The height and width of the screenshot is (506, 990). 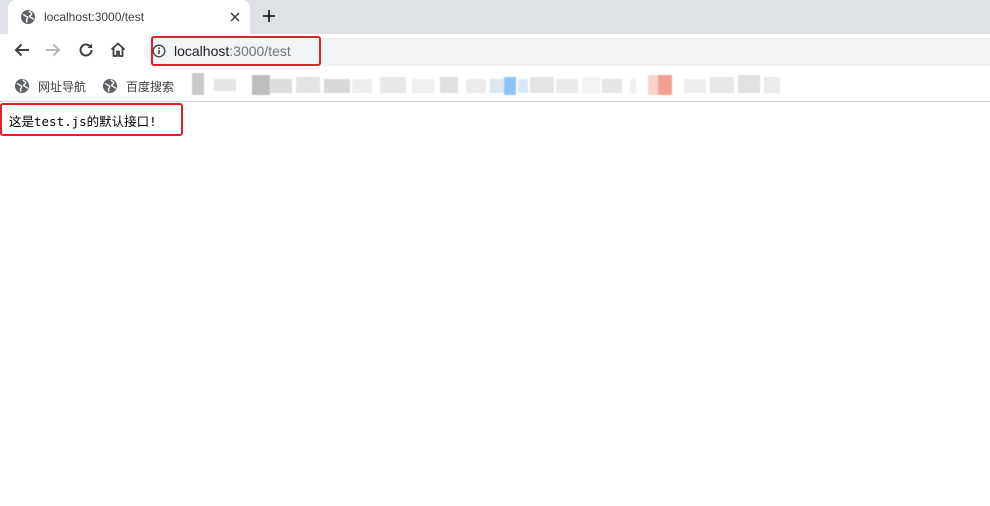 What do you see at coordinates (236, 51) in the screenshot?
I see `url-highlight-box` at bounding box center [236, 51].